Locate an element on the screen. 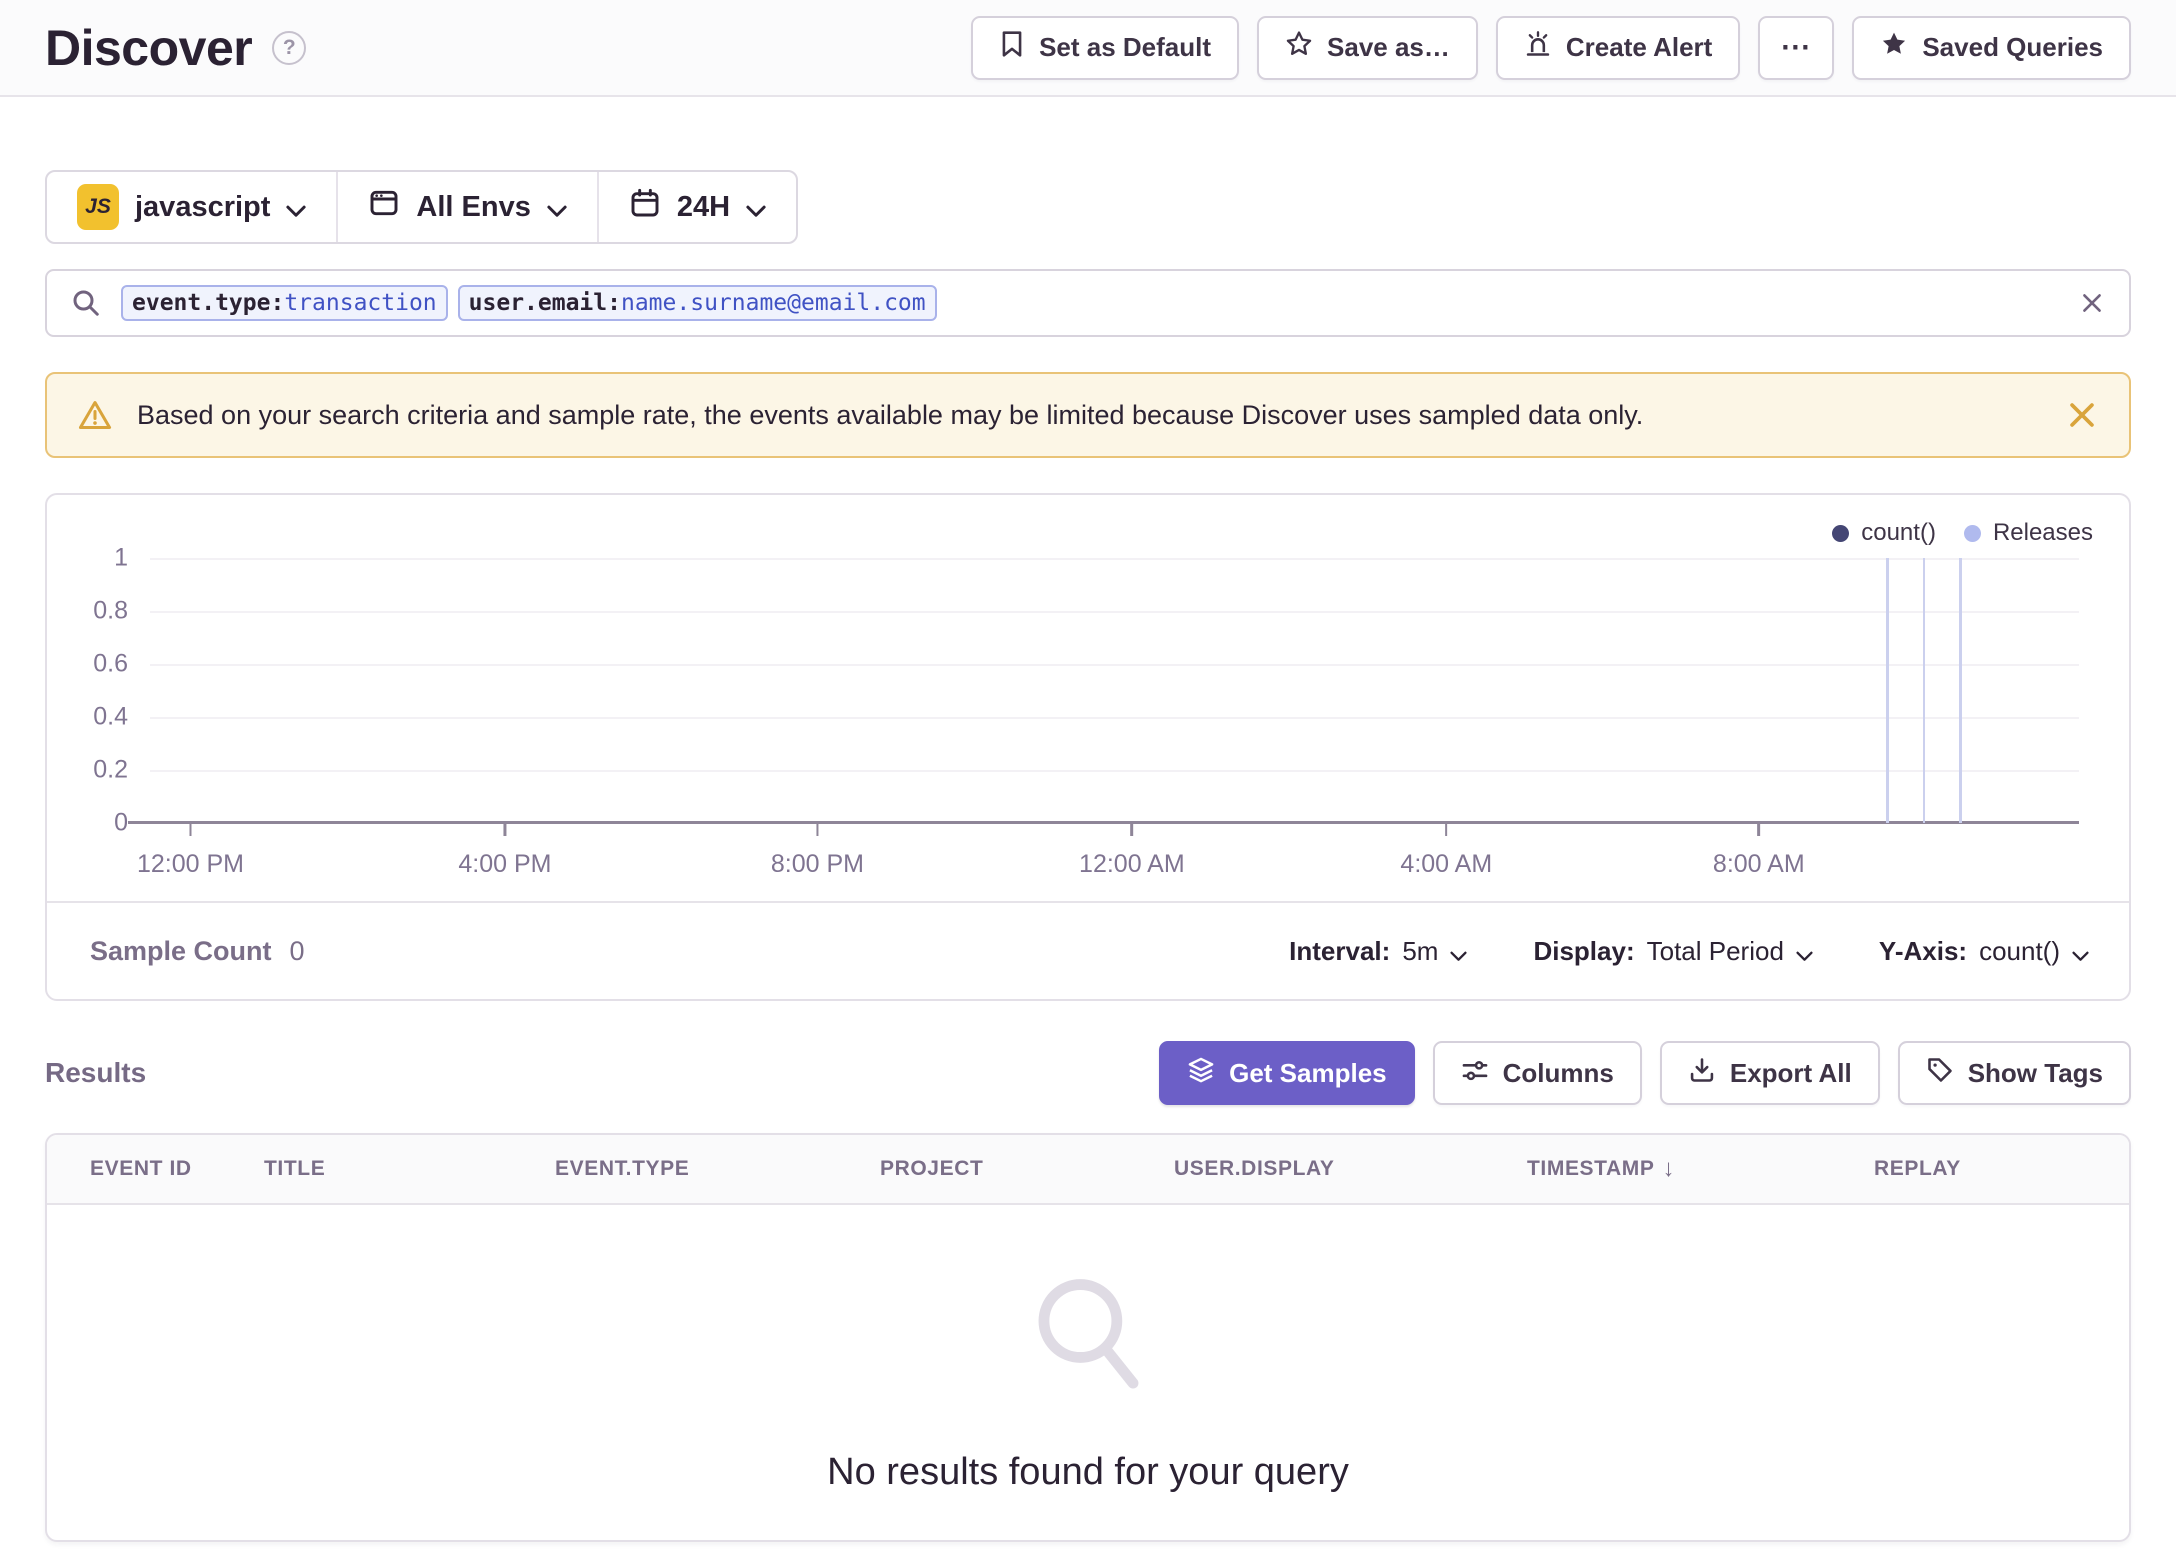 The width and height of the screenshot is (2176, 1562). more-options-button: ⋯ is located at coordinates (1796, 47).